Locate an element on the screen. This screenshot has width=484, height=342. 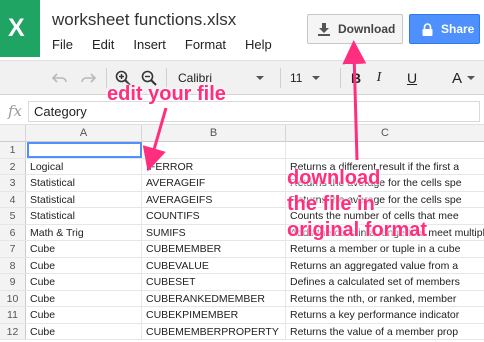
annotation-download: download the file in original format is located at coordinates (357, 204).